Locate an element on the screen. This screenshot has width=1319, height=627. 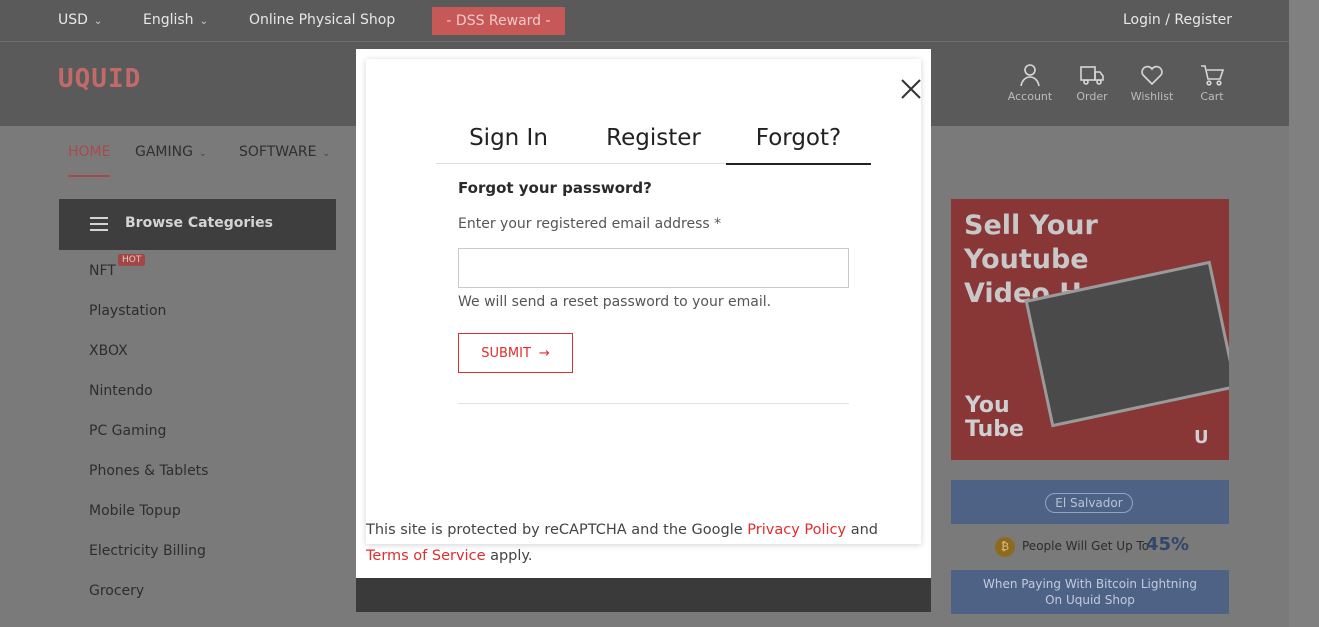
account-label: Account is located at coordinates (1030, 96).